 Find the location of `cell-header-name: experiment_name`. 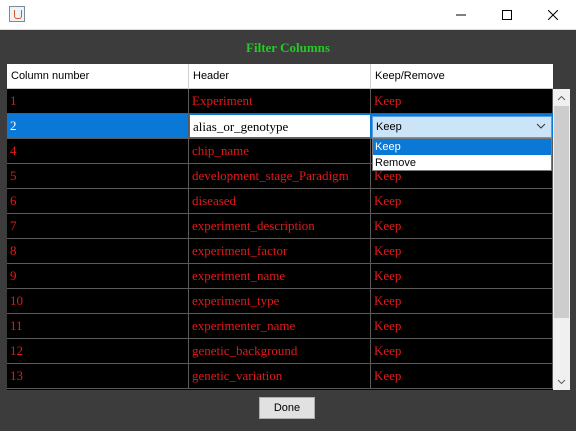

cell-header-name: experiment_name is located at coordinates (280, 276).